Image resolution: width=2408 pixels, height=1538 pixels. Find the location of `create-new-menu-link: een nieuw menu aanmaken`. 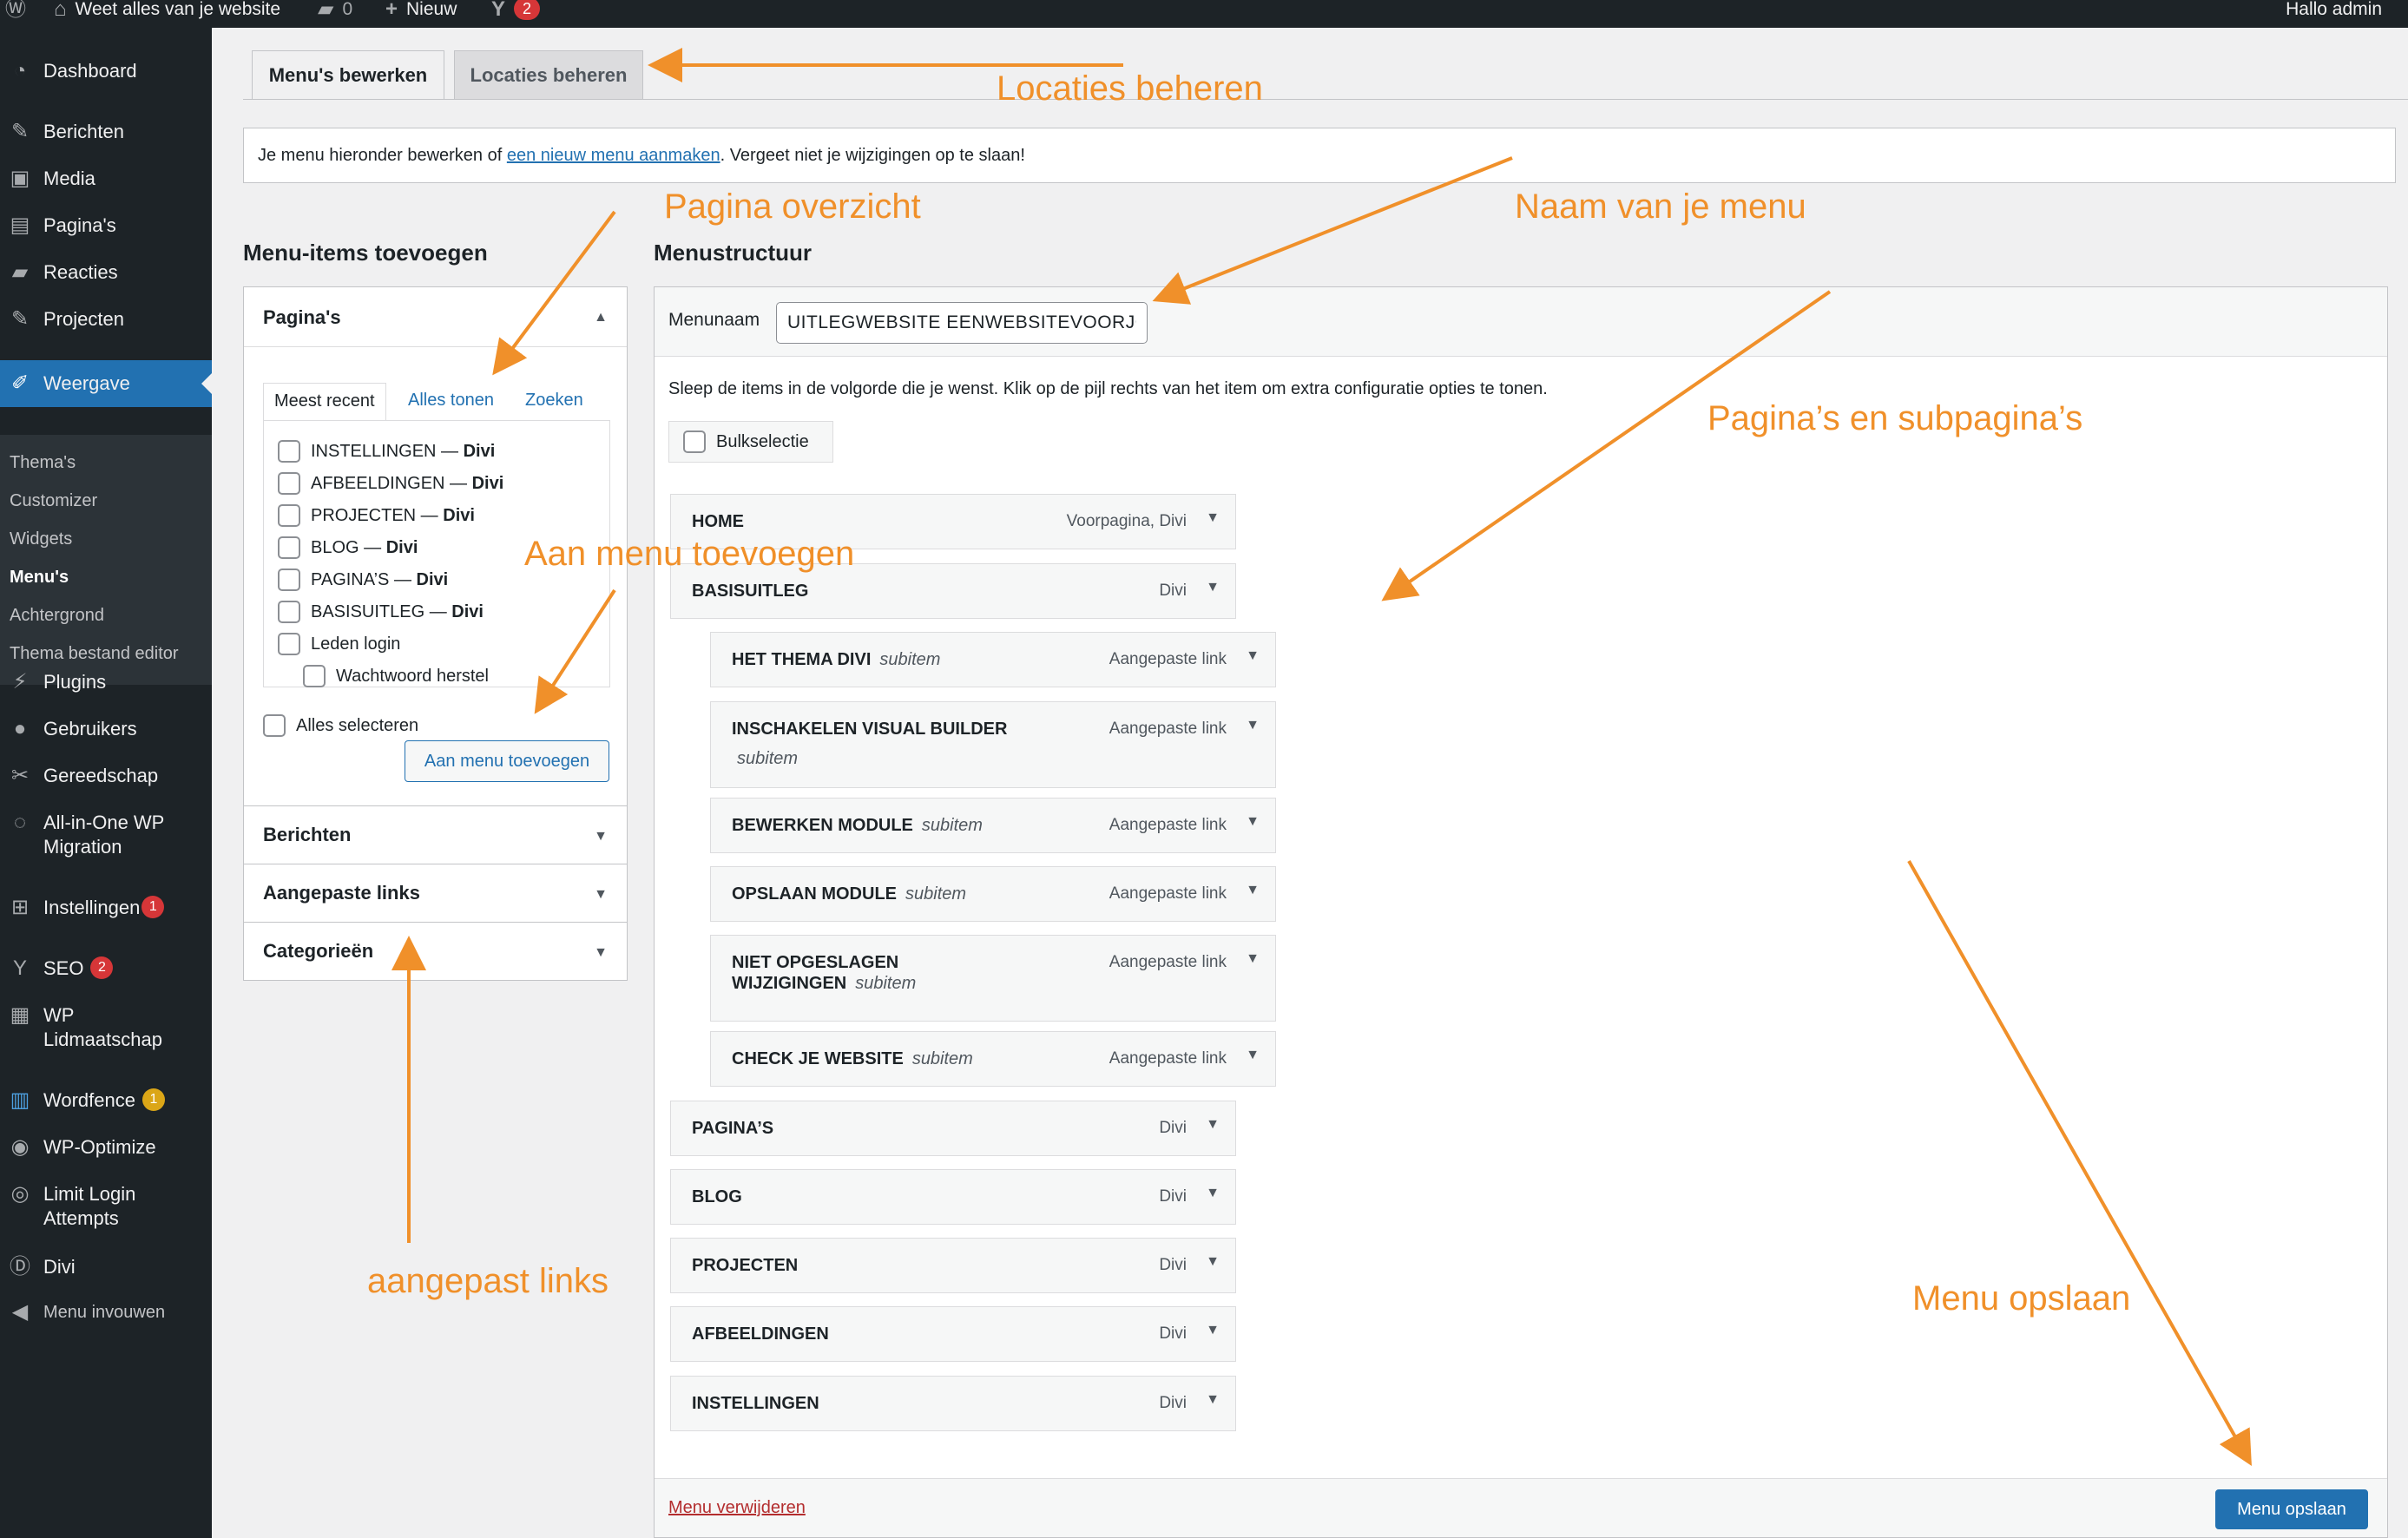

create-new-menu-link: een nieuw menu aanmaken is located at coordinates (613, 155).